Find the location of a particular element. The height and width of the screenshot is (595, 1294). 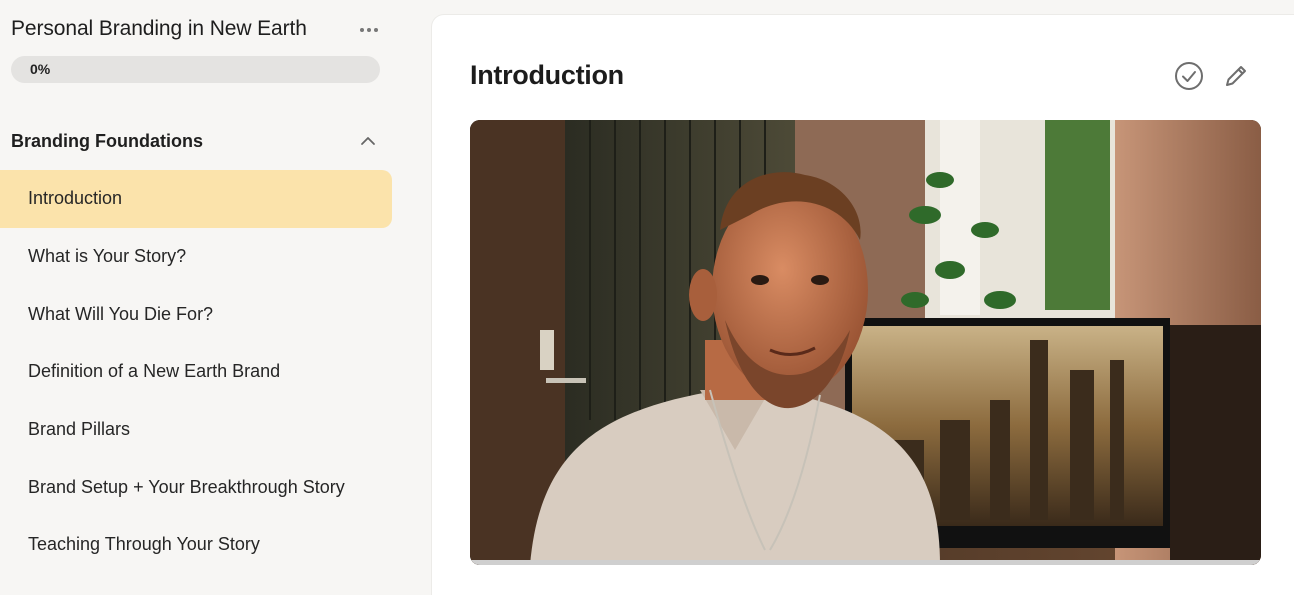

more-options-icon is located at coordinates (369, 30).